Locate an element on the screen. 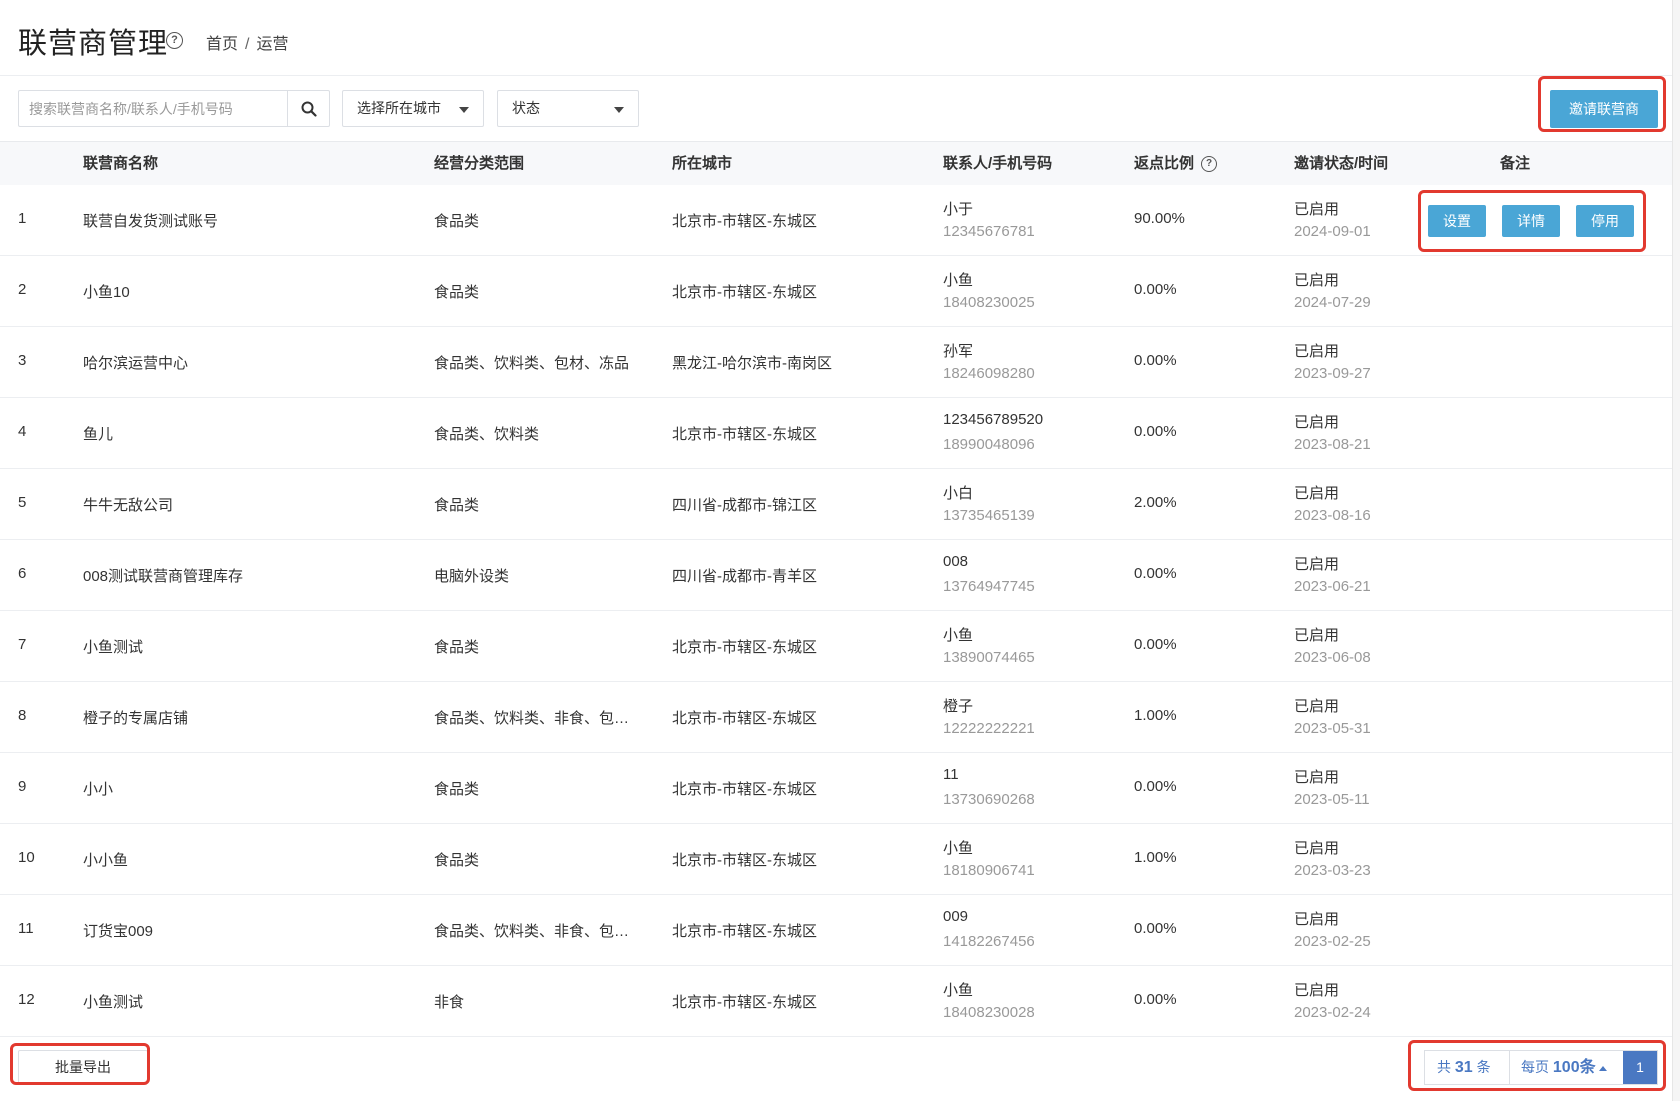 Image resolution: width=1680 pixels, height=1101 pixels. column-header-invite-status: 邀请状态/时间 is located at coordinates (1341, 163).